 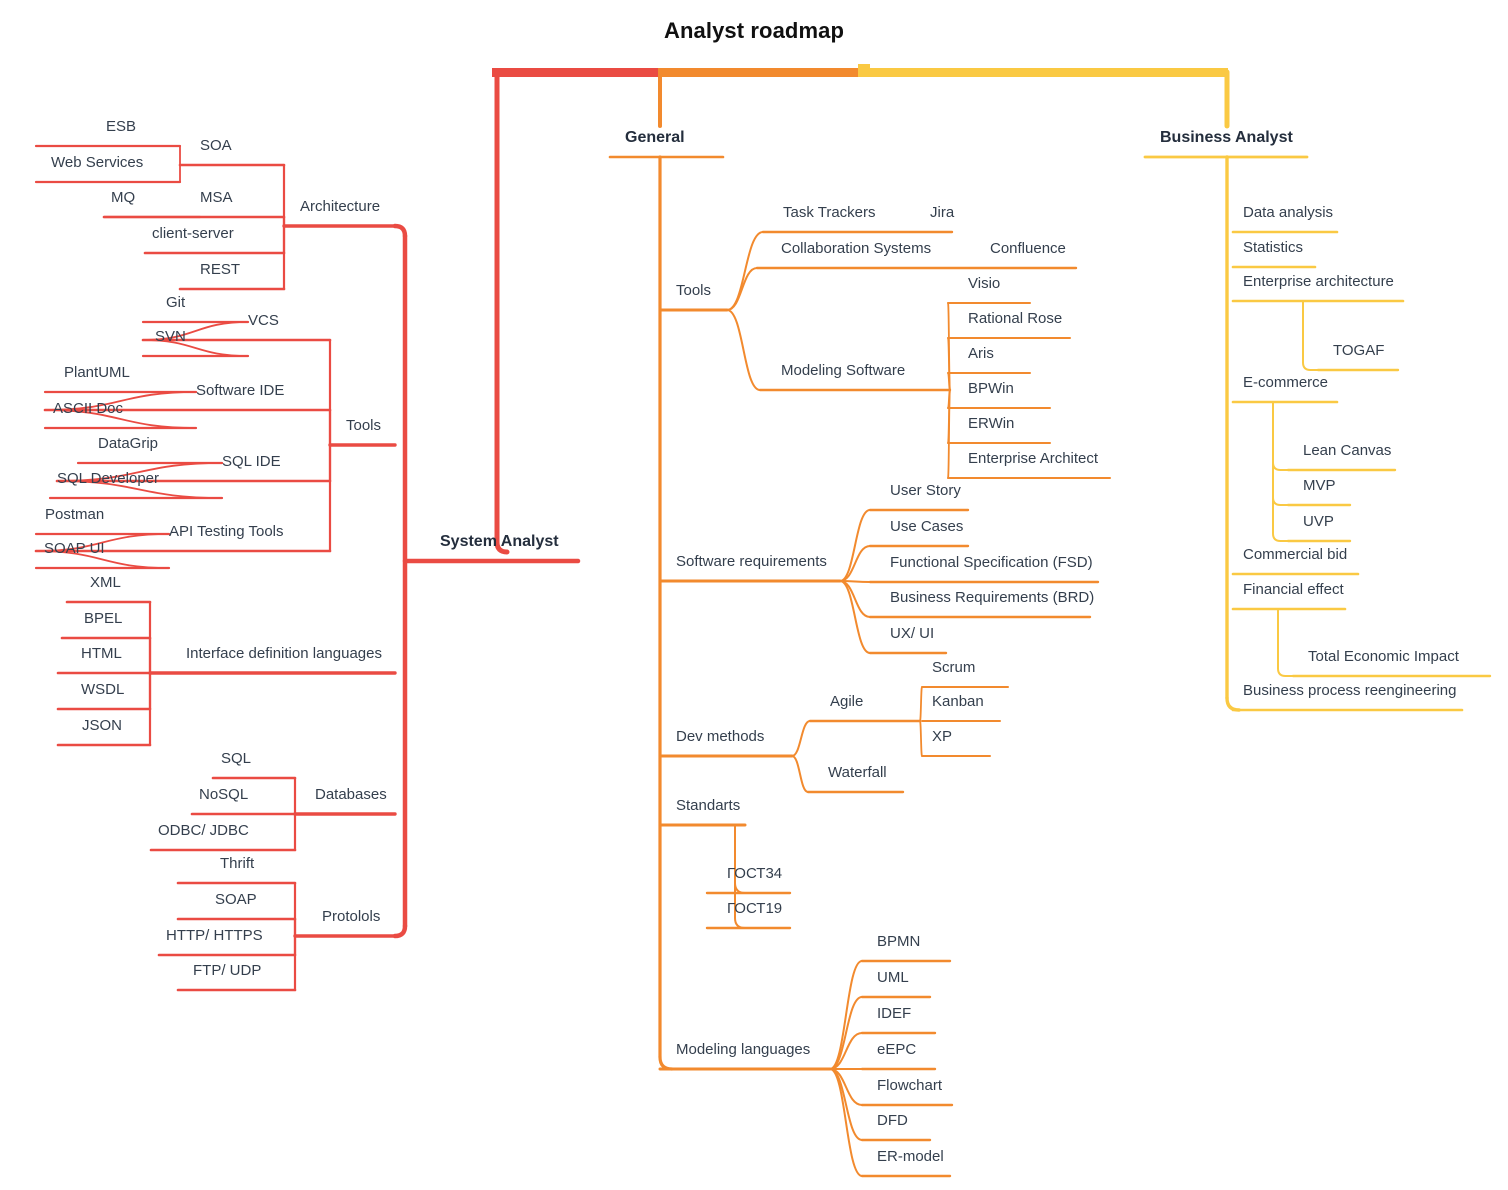 I want to click on node-databases: Databases, so click(x=351, y=795).